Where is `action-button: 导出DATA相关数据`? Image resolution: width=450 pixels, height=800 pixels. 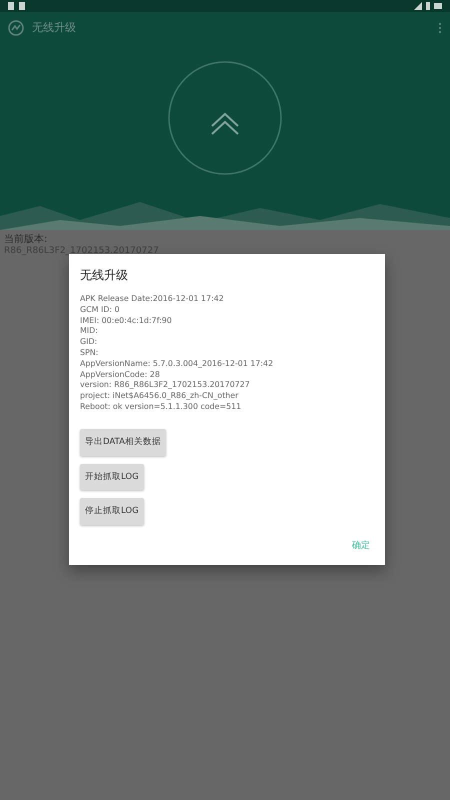
action-button: 导出DATA相关数据 is located at coordinates (123, 442).